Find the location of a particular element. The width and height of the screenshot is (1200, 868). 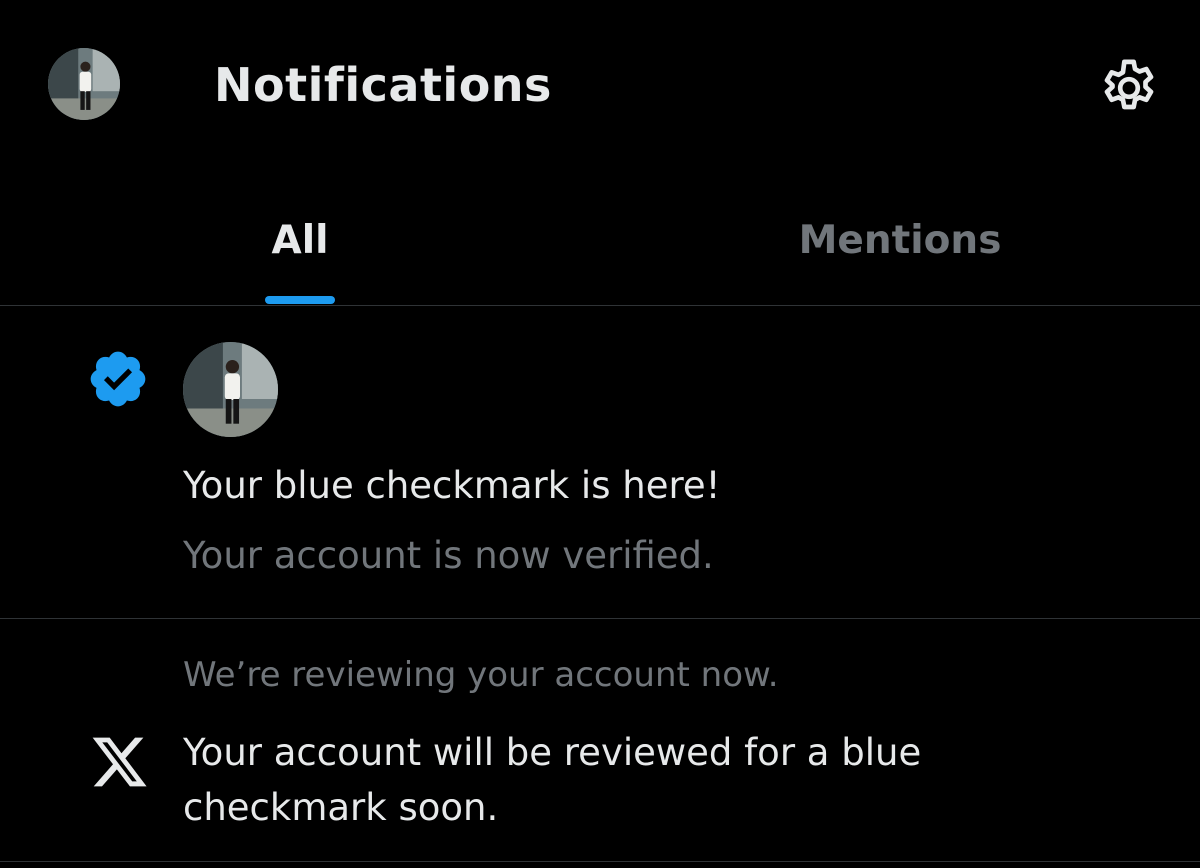

tab-bar: All Mentions is located at coordinates (600, 243).